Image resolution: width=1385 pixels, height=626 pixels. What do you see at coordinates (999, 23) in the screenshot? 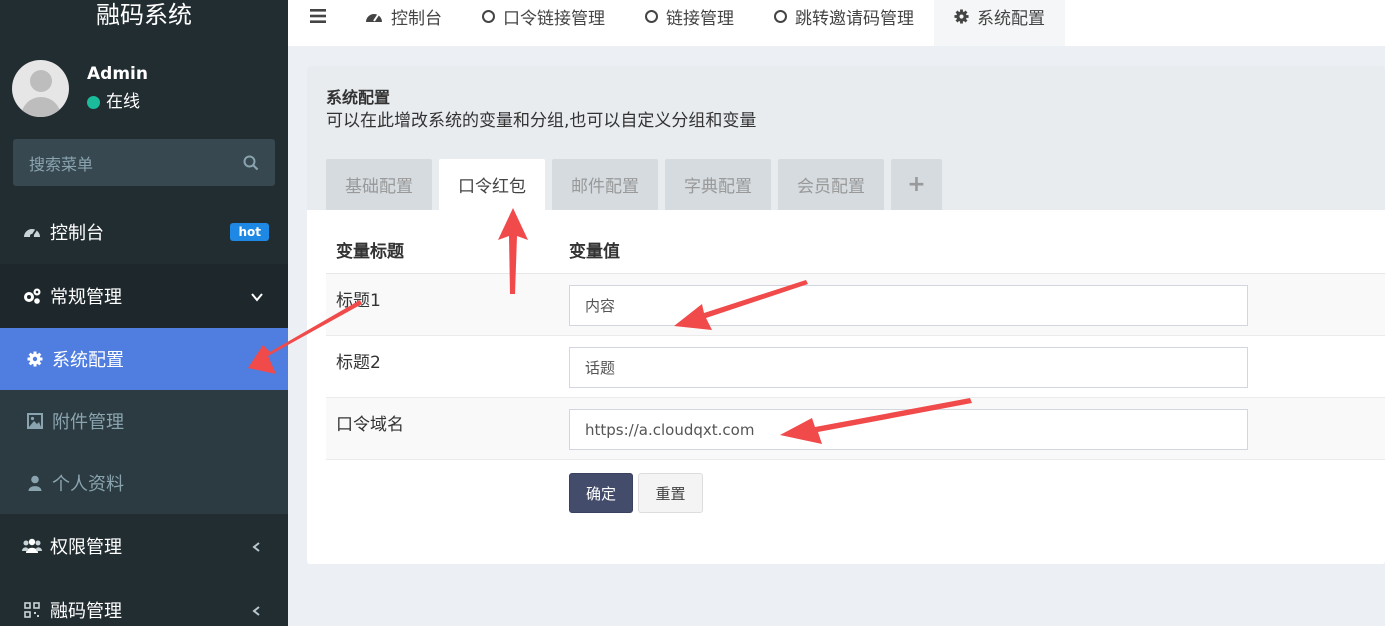
I see `tab-system-config: 系统配置` at bounding box center [999, 23].